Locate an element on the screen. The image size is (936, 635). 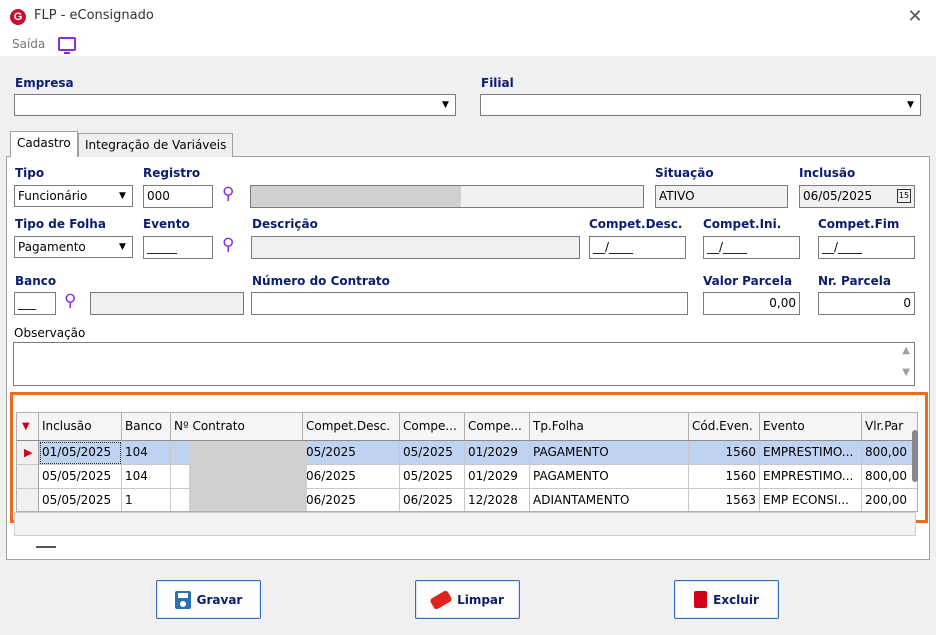
empresa-label: Empresa is located at coordinates (44, 83).